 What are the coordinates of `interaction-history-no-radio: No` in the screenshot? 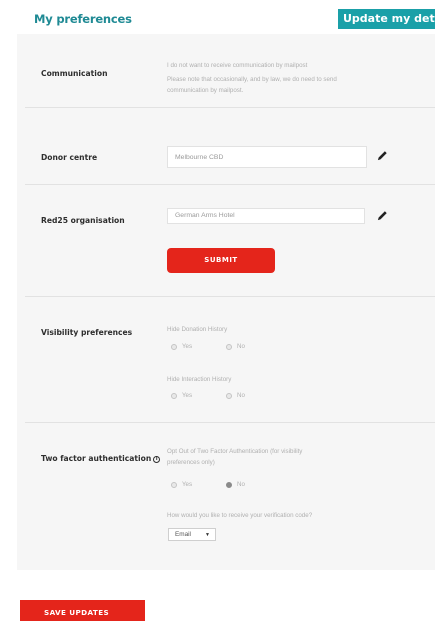 It's located at (241, 397).